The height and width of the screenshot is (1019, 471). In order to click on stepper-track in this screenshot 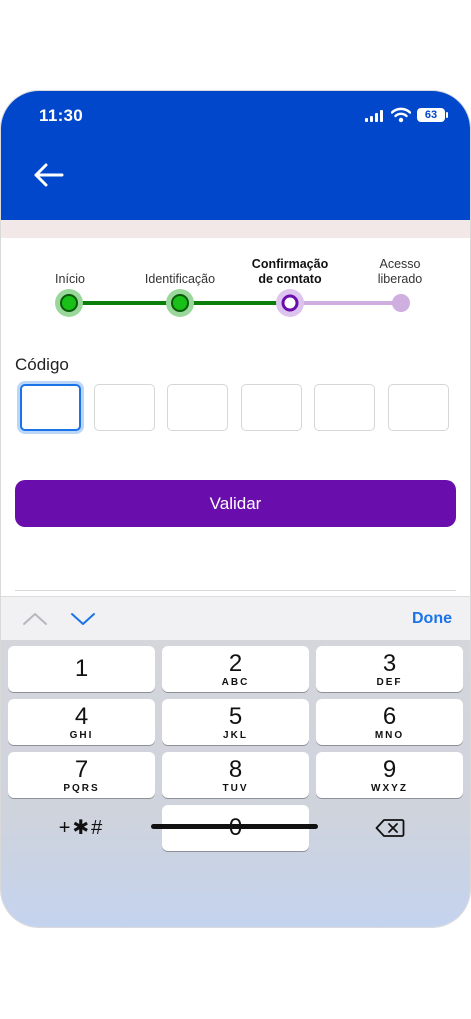, I will do `click(232, 303)`.